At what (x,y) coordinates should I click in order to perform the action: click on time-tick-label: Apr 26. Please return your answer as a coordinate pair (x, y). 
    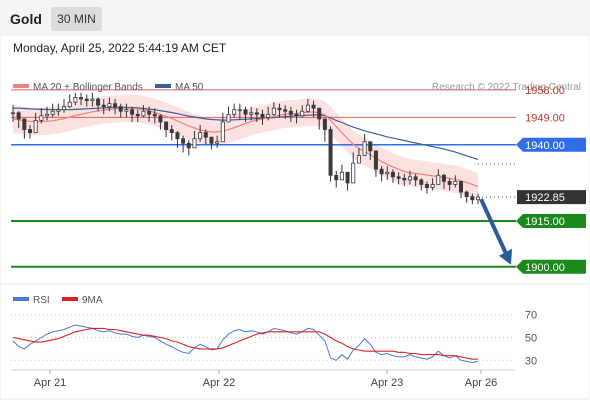
    Looking at the image, I should click on (481, 383).